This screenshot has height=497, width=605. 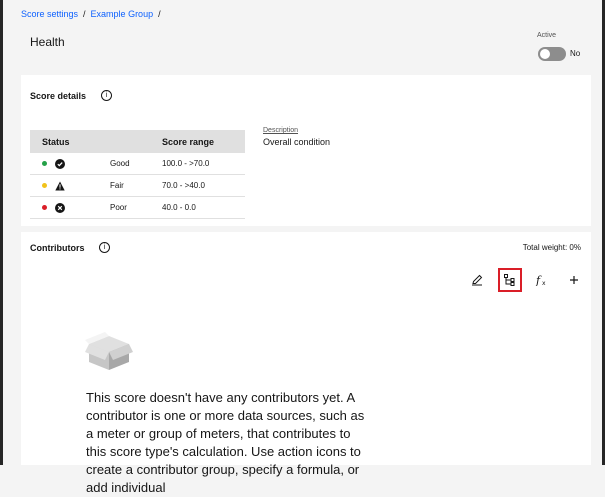 I want to click on score-range-value: 40.0 - 0.0, so click(x=203, y=207).